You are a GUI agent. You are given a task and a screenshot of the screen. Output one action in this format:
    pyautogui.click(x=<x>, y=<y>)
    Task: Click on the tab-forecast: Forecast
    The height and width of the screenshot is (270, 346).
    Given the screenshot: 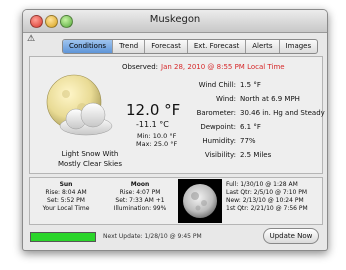 What is the action you would take?
    pyautogui.click(x=166, y=46)
    